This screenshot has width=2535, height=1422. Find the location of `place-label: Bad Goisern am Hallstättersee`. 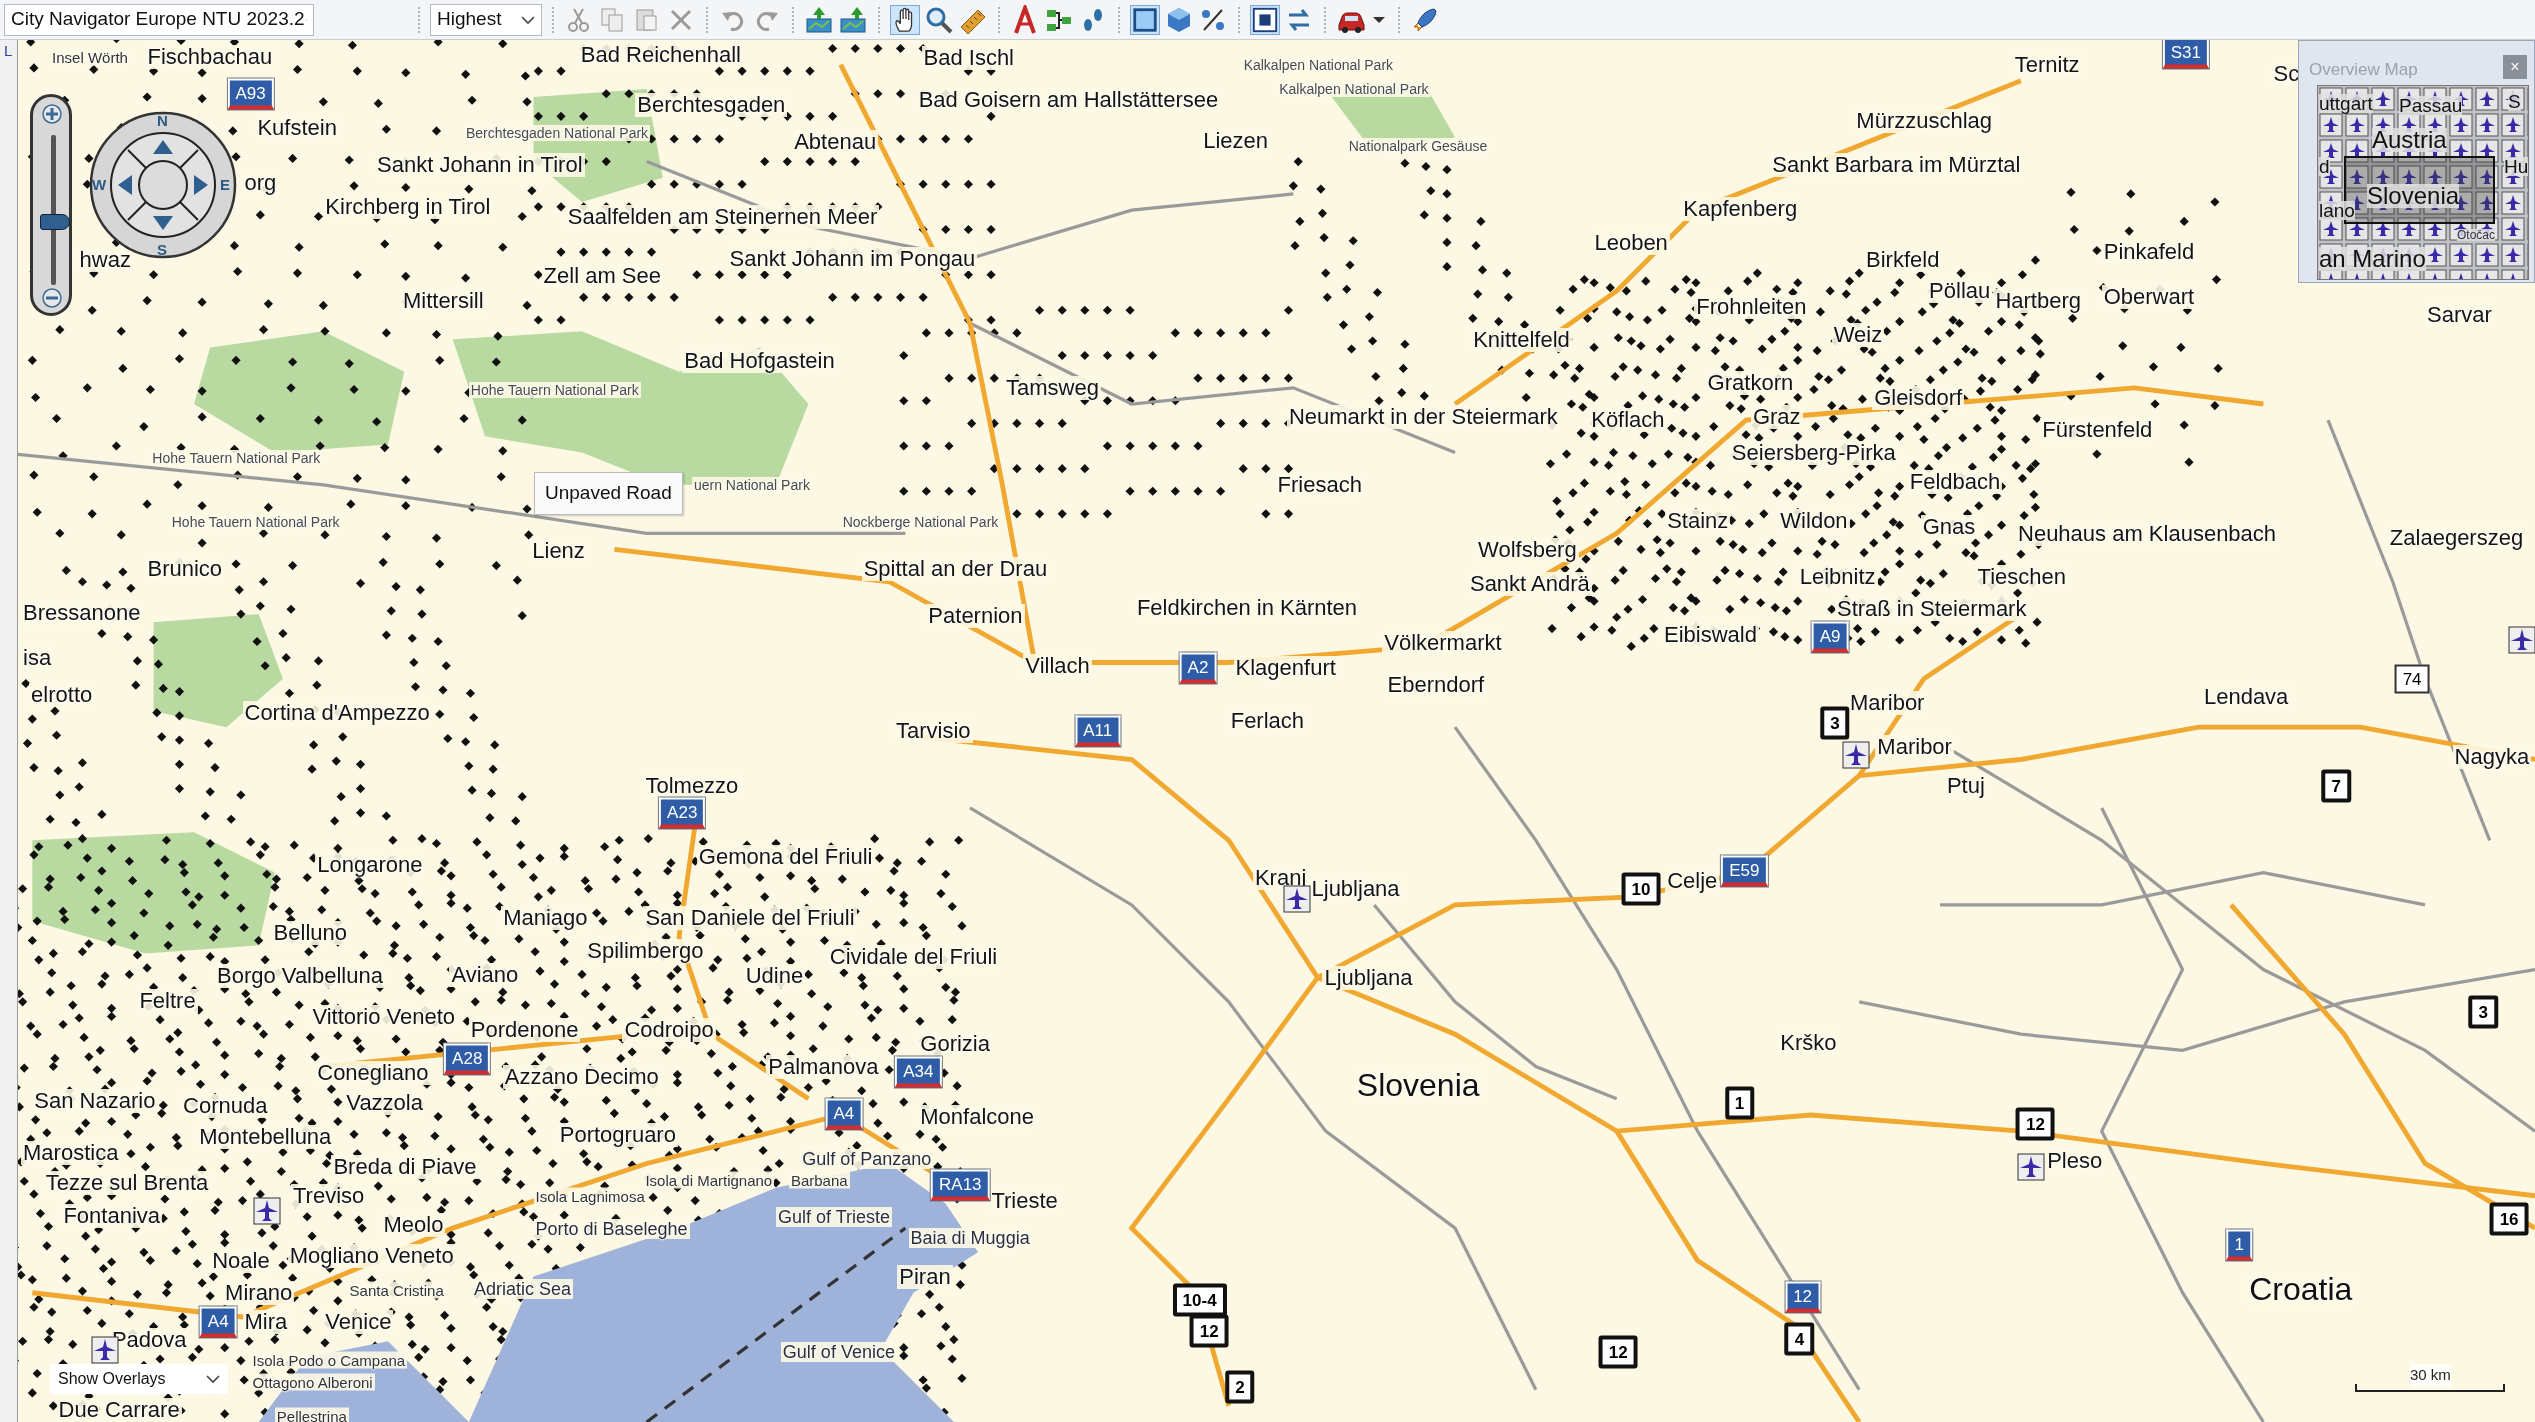

place-label: Bad Goisern am Hallstättersee is located at coordinates (1068, 100).